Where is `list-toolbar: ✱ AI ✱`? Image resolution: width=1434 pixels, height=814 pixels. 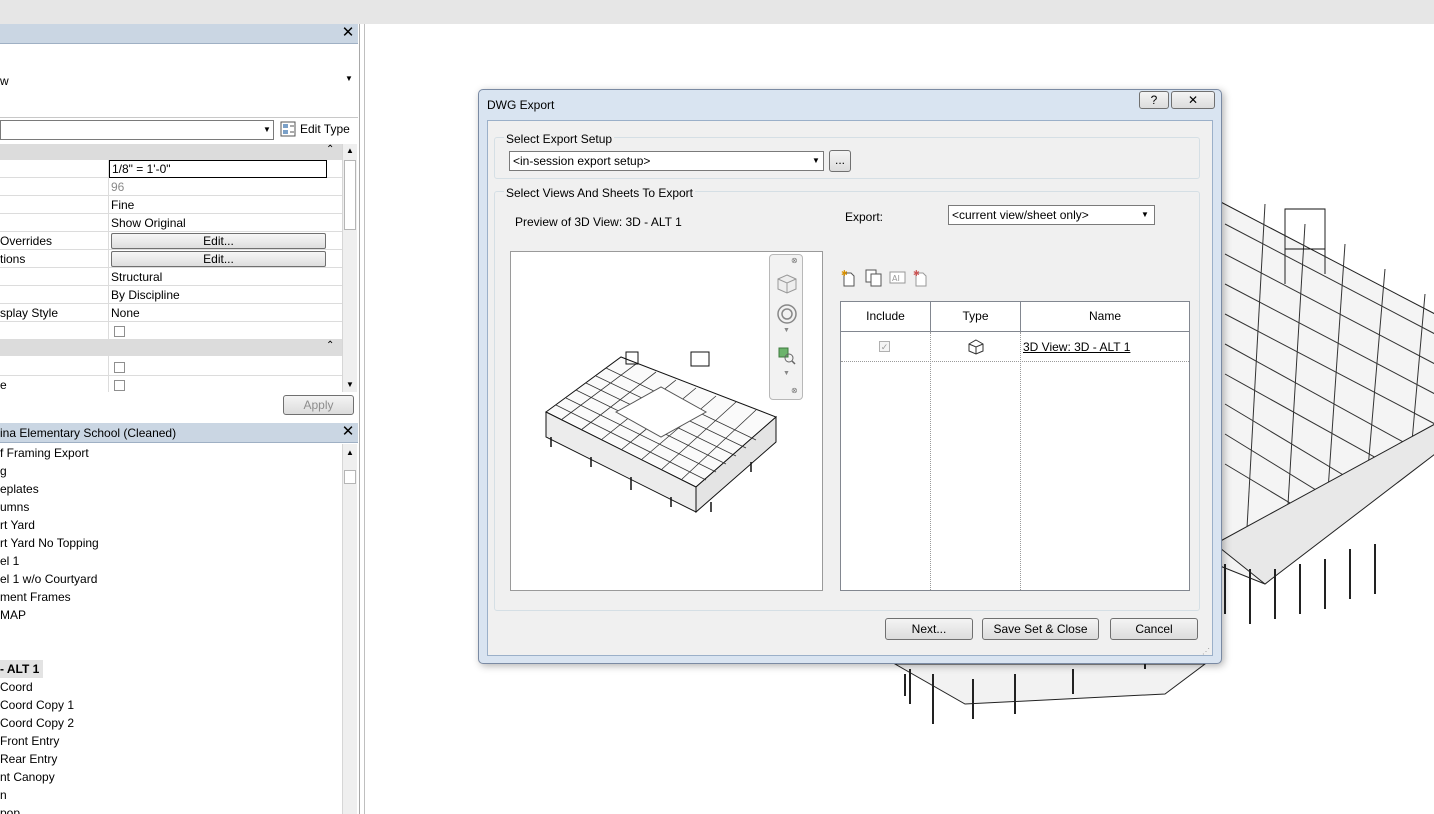 list-toolbar: ✱ AI ✱ is located at coordinates (889, 279).